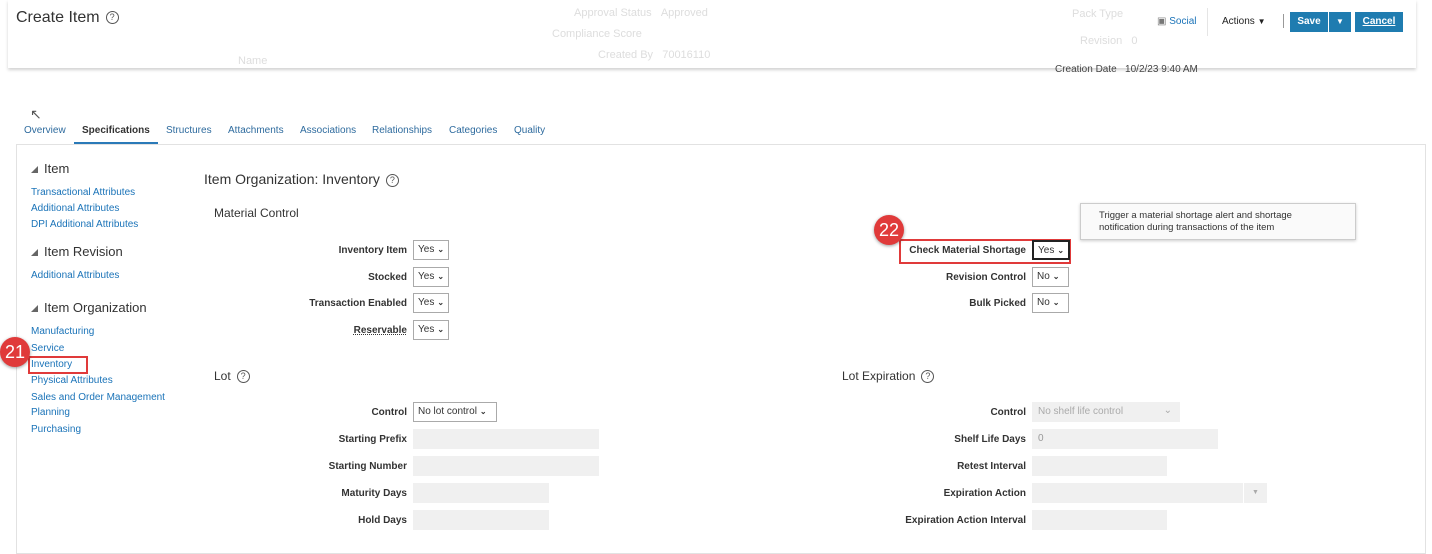  What do you see at coordinates (506, 439) in the screenshot?
I see `starting-prefix-input` at bounding box center [506, 439].